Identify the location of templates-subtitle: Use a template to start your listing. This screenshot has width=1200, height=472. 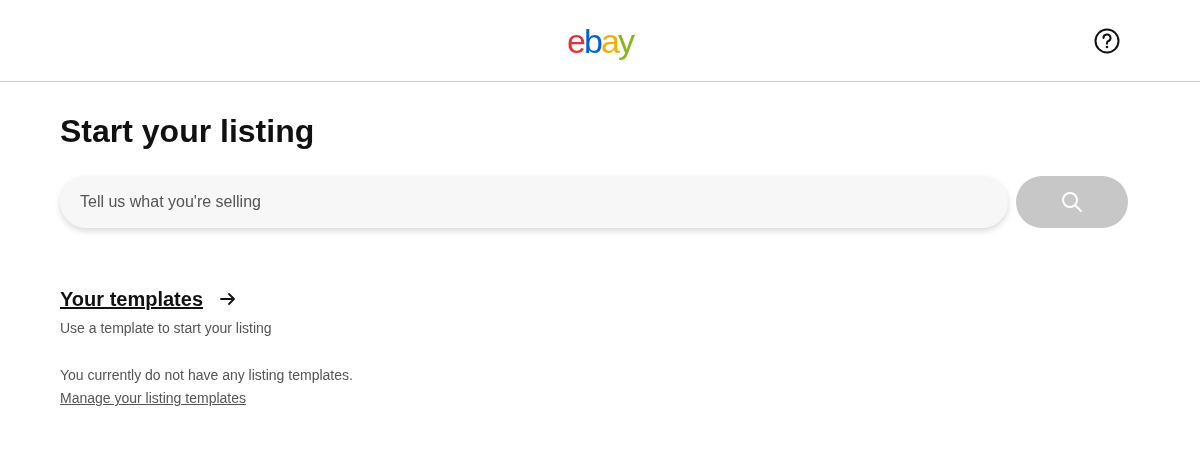
(166, 329).